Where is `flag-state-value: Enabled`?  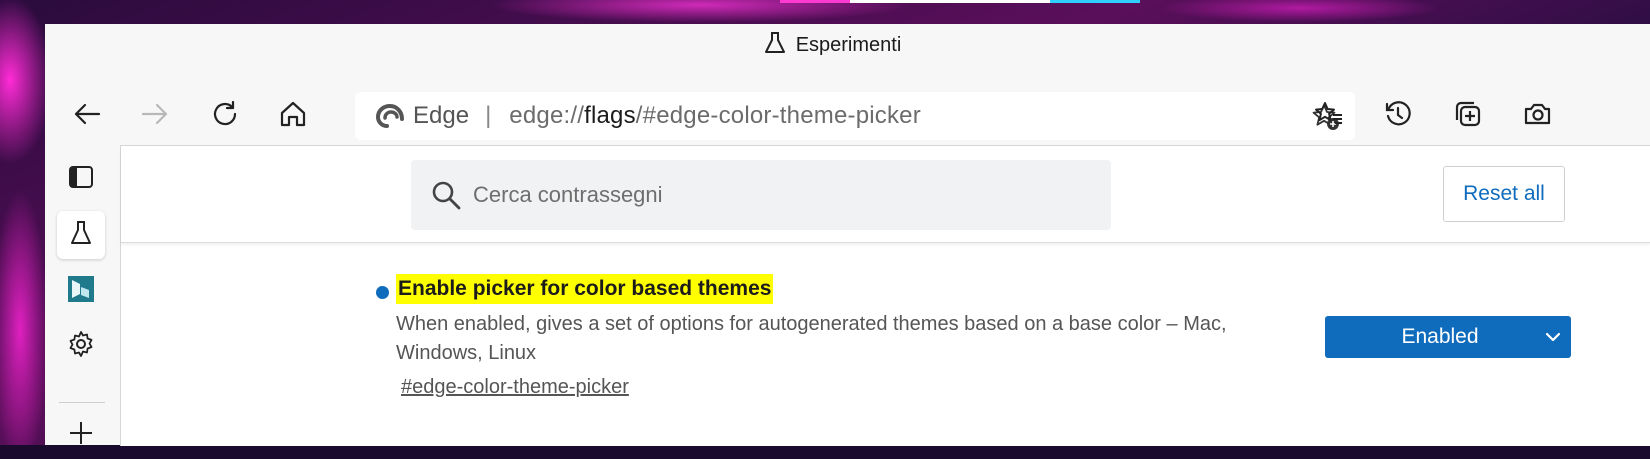 flag-state-value: Enabled is located at coordinates (1440, 336).